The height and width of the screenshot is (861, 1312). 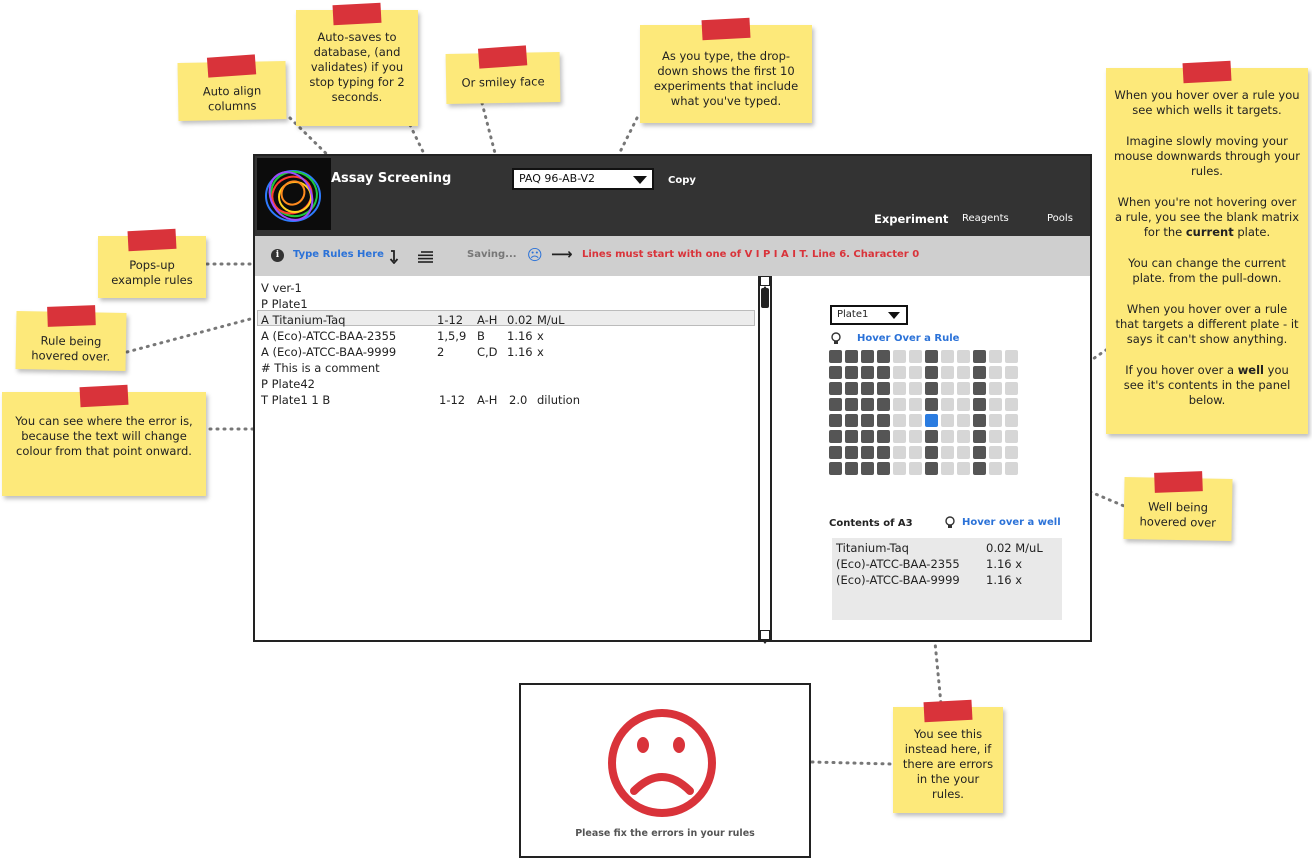 What do you see at coordinates (869, 315) in the screenshot?
I see `plate-dropdown: Plate1` at bounding box center [869, 315].